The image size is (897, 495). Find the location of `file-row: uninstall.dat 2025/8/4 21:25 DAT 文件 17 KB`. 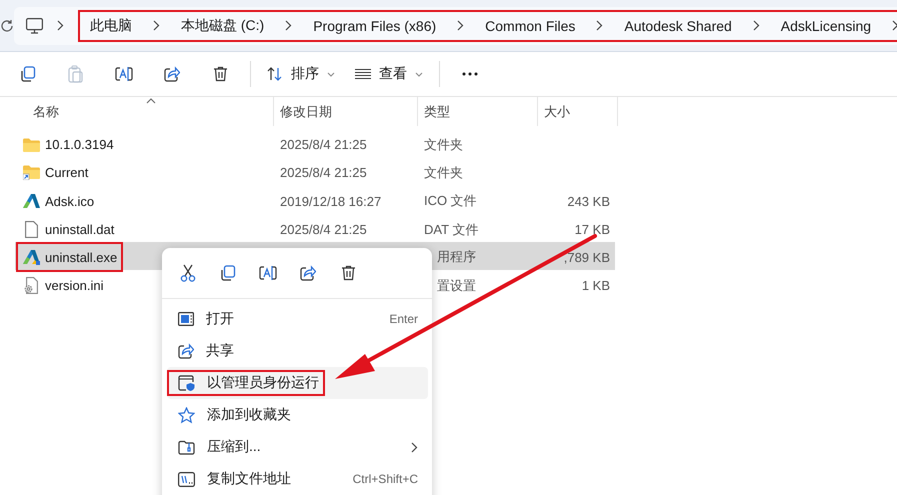

file-row: uninstall.dat 2025/8/4 21:25 DAT 文件 17 KB is located at coordinates (315, 228).